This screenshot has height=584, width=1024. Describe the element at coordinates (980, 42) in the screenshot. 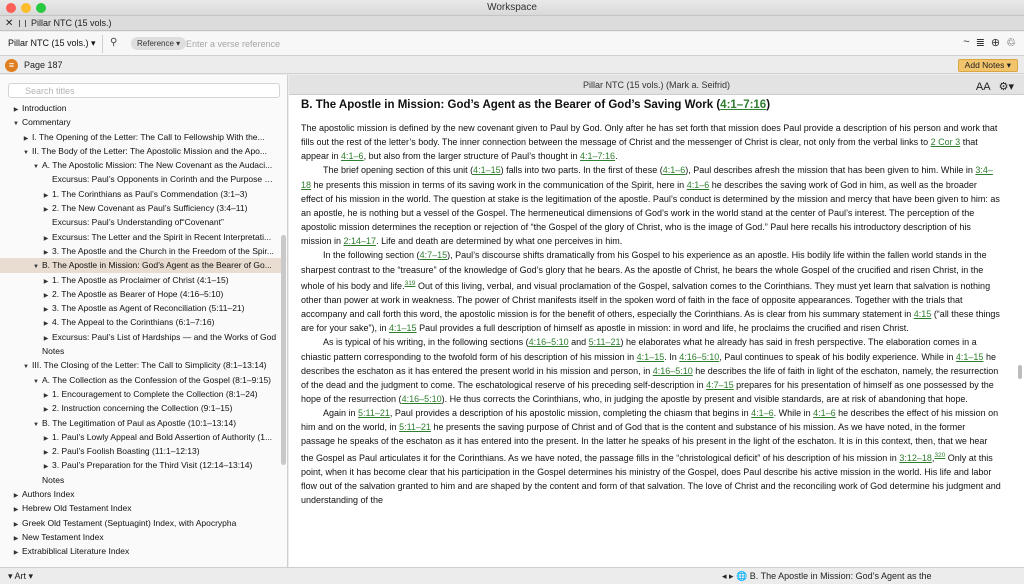

I see `list-icon: ≣` at that location.